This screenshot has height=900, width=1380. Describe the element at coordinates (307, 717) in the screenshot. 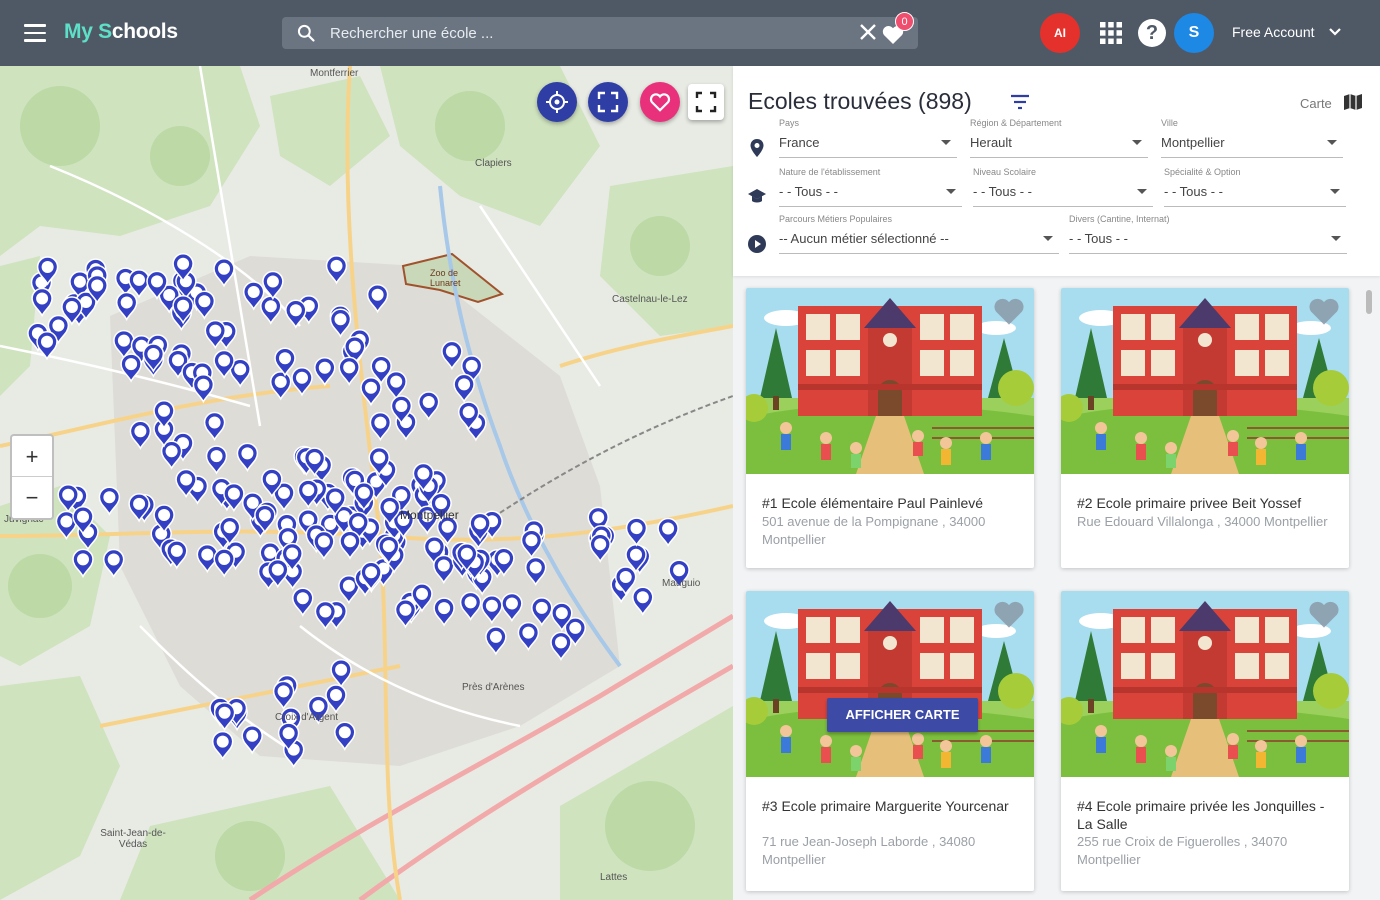

I see `map-label: Croix d'Argent` at that location.